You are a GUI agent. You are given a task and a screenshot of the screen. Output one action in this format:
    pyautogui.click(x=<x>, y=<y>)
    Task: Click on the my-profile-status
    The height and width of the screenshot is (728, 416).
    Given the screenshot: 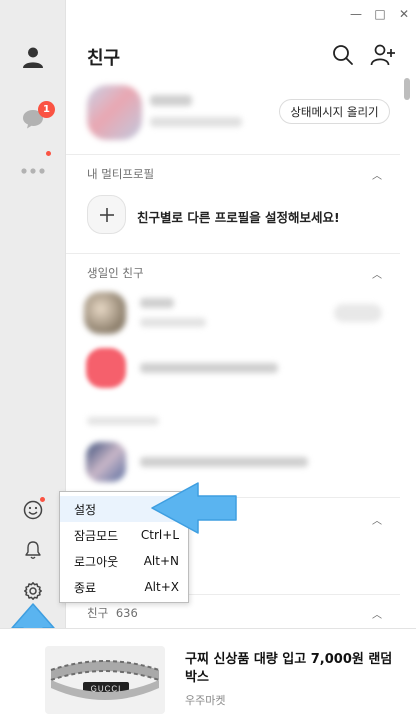 What is the action you would take?
    pyautogui.click(x=196, y=122)
    